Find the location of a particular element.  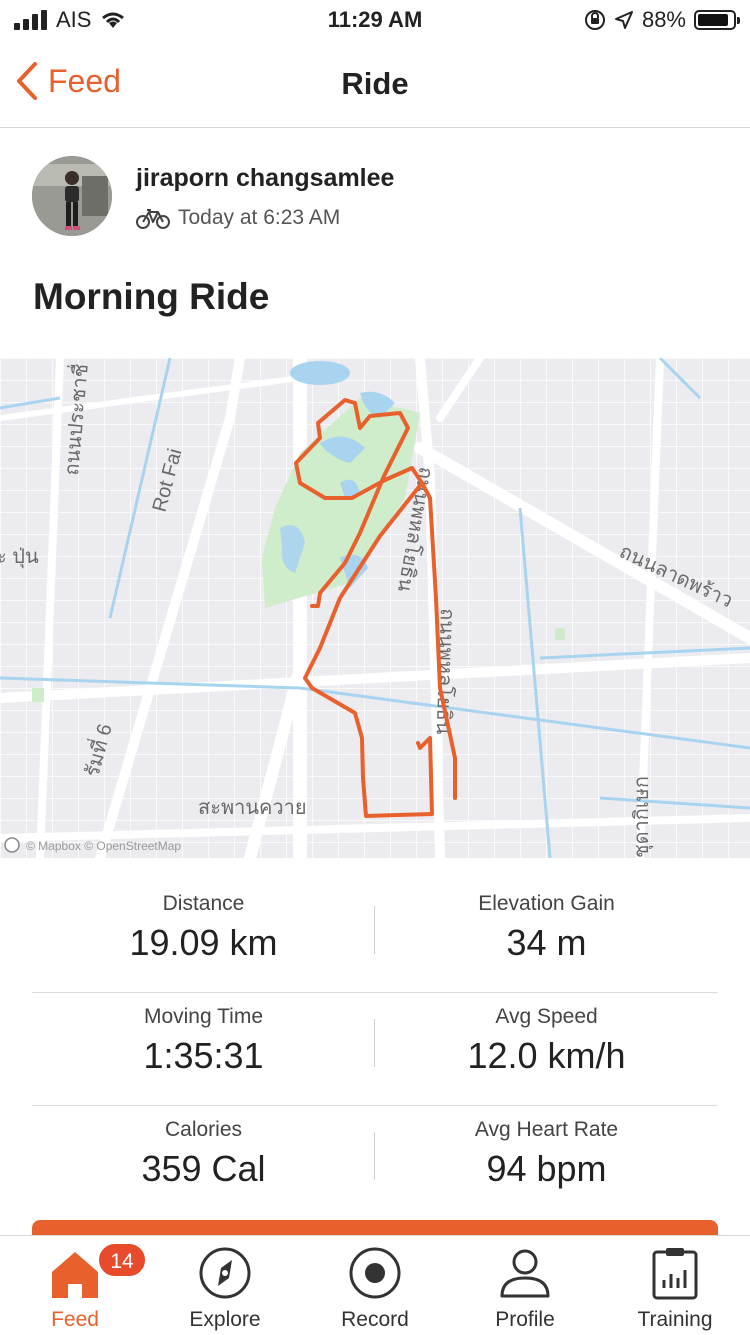

stat-distance: Distance 19.09 km is located at coordinates (203, 928).